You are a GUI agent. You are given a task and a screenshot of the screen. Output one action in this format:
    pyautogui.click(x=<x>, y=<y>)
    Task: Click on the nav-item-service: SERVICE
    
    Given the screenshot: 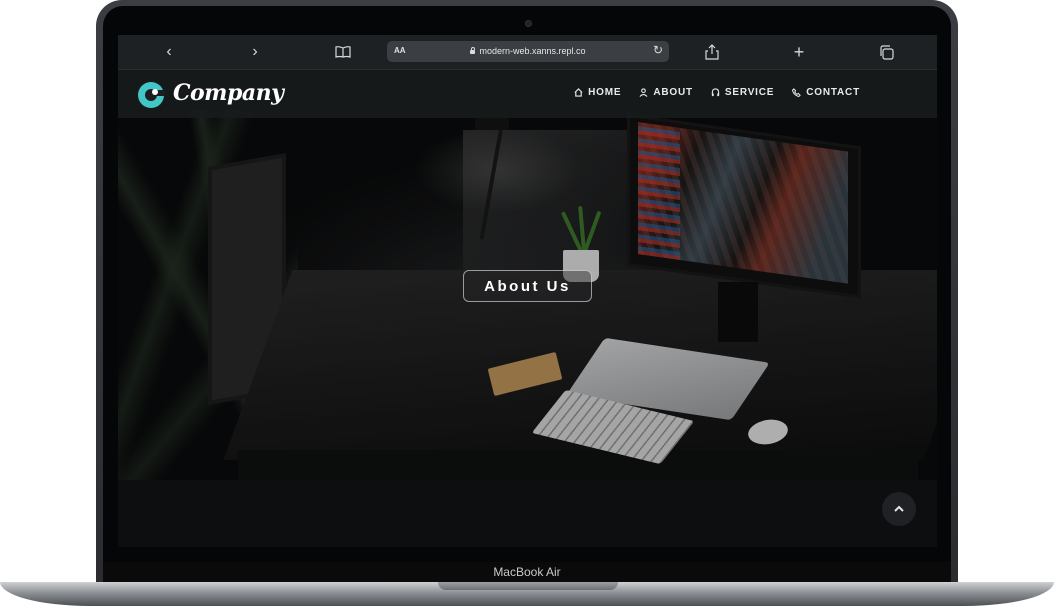 What is the action you would take?
    pyautogui.click(x=742, y=92)
    